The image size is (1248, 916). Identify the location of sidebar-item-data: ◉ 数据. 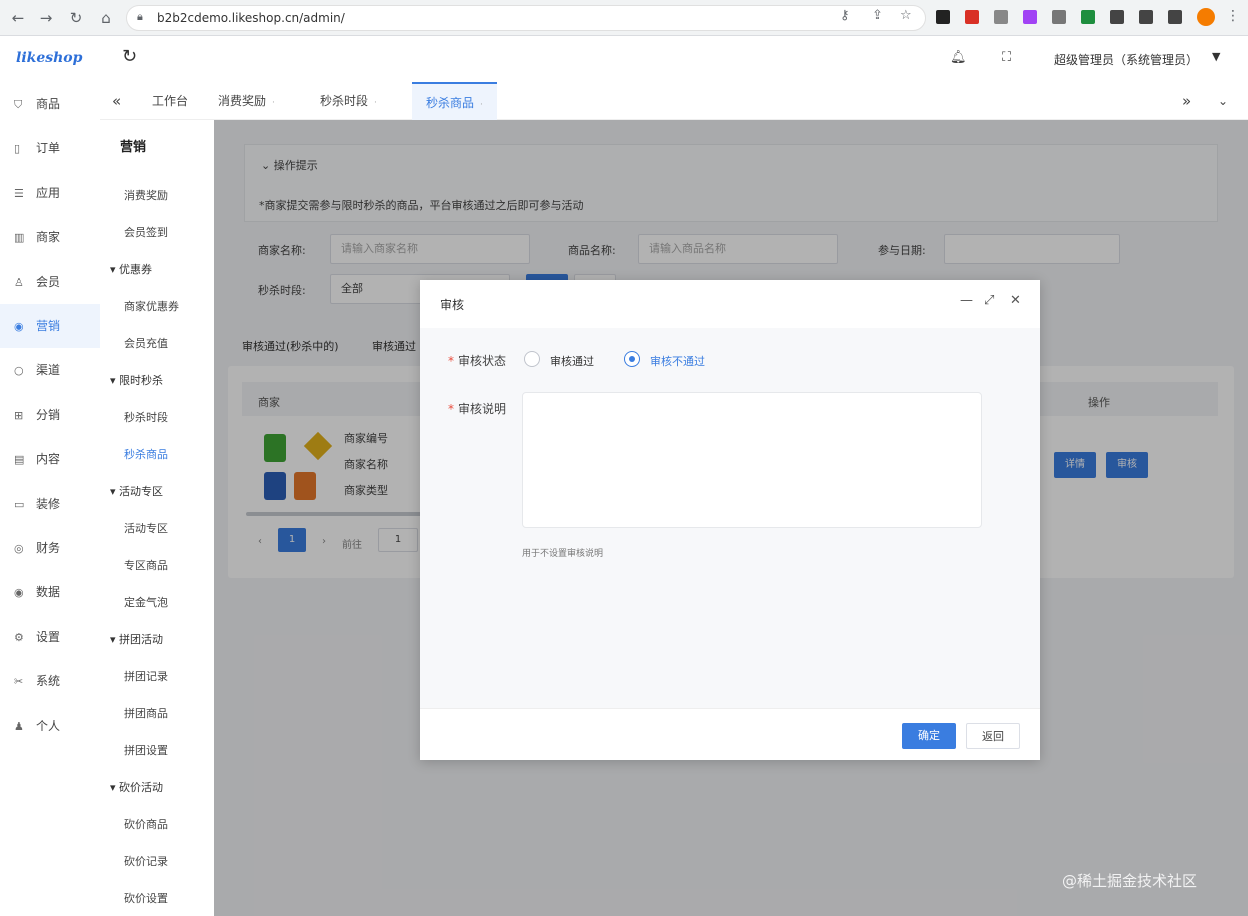
(50, 592).